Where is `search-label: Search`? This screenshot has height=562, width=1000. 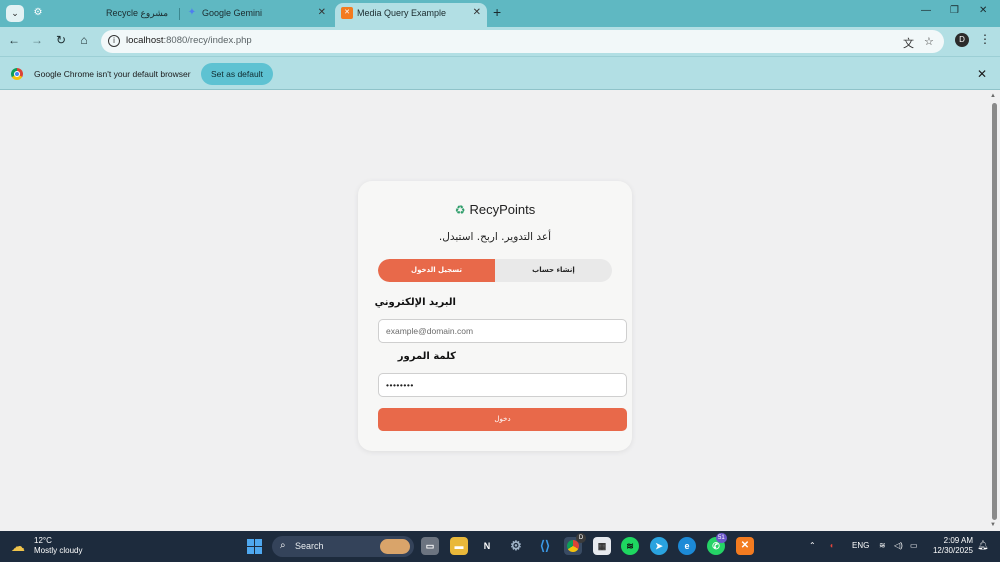 search-label: Search is located at coordinates (309, 546).